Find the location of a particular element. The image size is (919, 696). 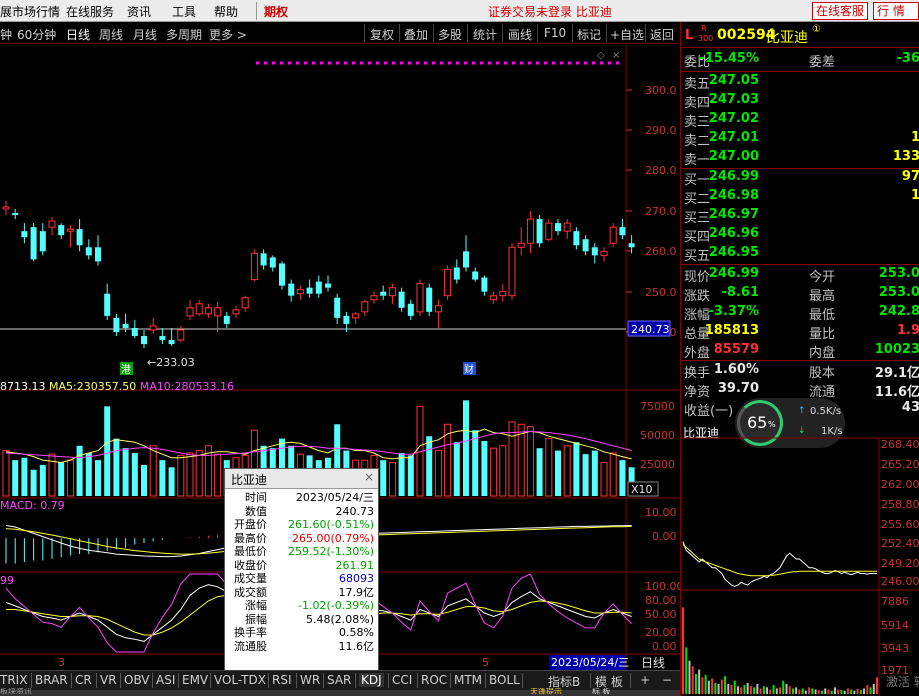

period-multi: 多周期 is located at coordinates (184, 34).